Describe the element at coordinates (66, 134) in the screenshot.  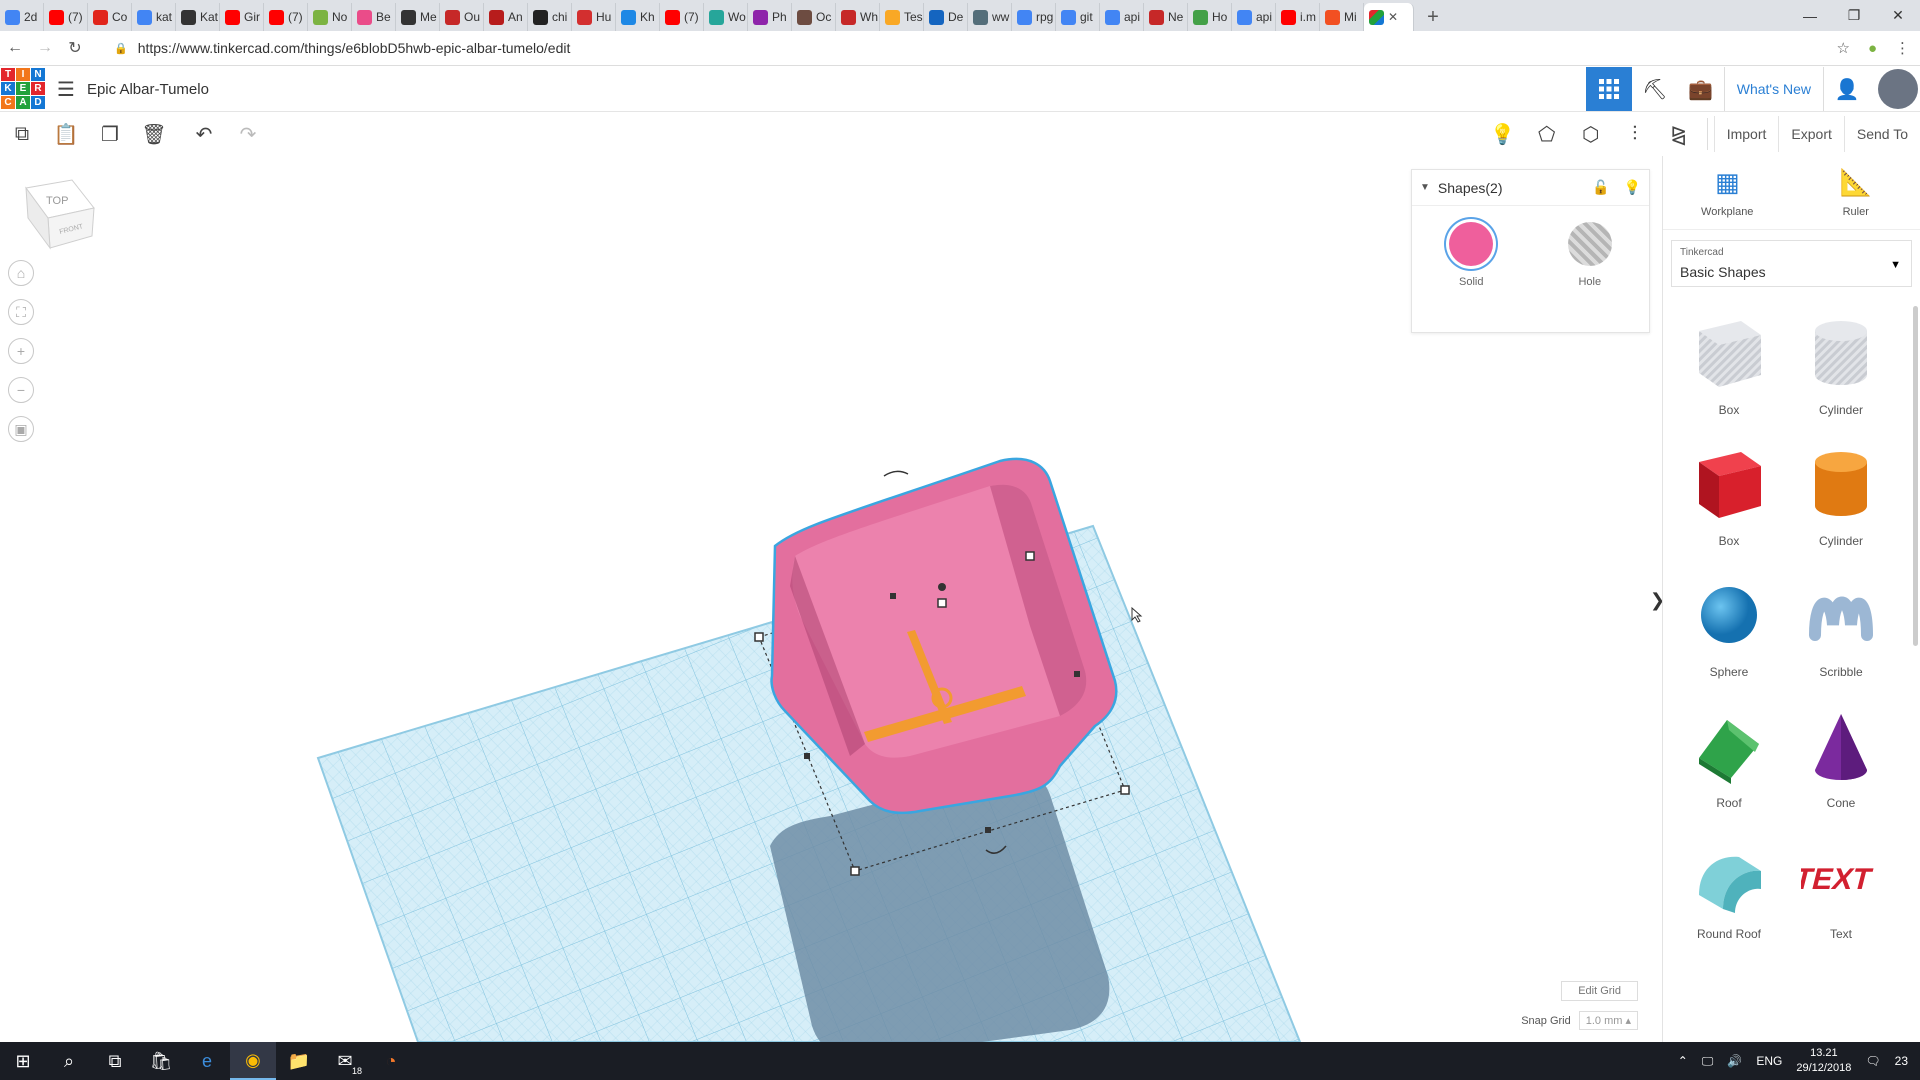
I see `paste-button: 📋` at that location.